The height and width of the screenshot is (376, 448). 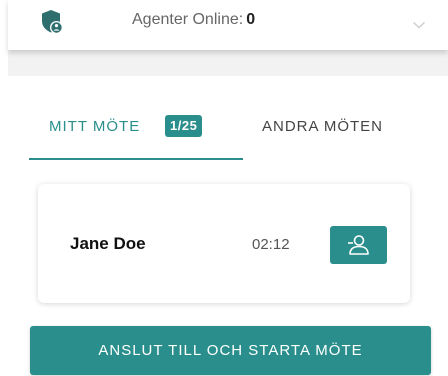 What do you see at coordinates (228, 63) in the screenshot?
I see `header-divider-band` at bounding box center [228, 63].